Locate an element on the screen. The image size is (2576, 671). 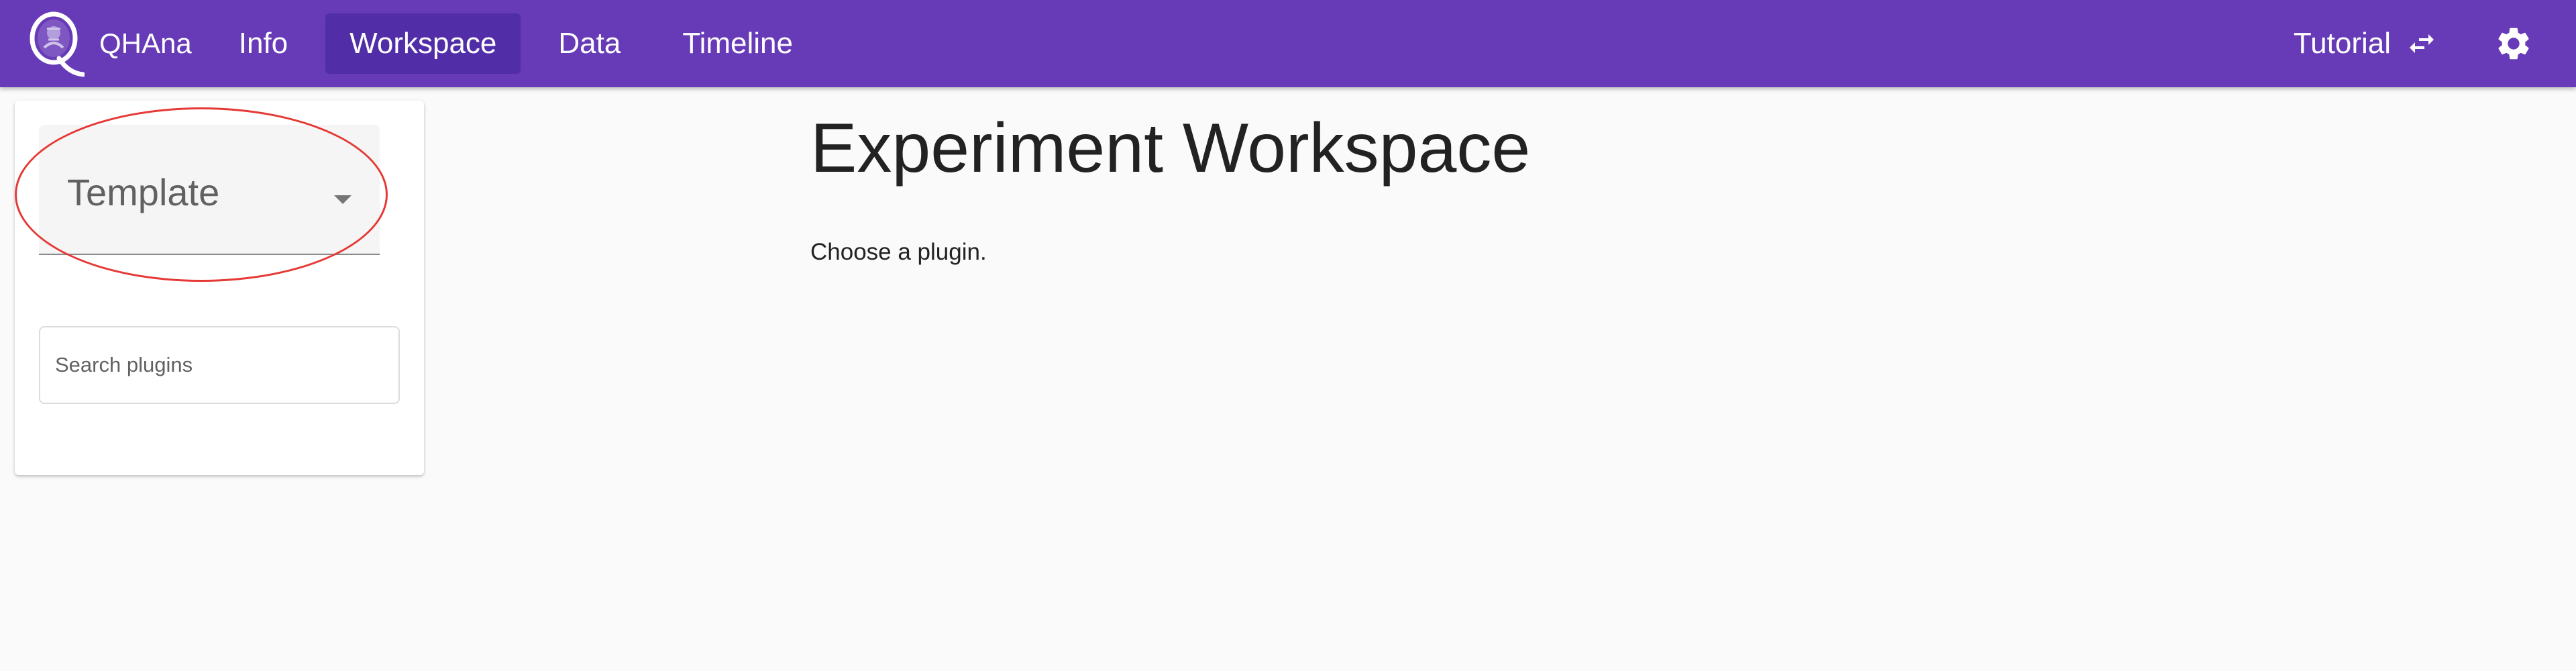
gear-icon is located at coordinates (2513, 44).